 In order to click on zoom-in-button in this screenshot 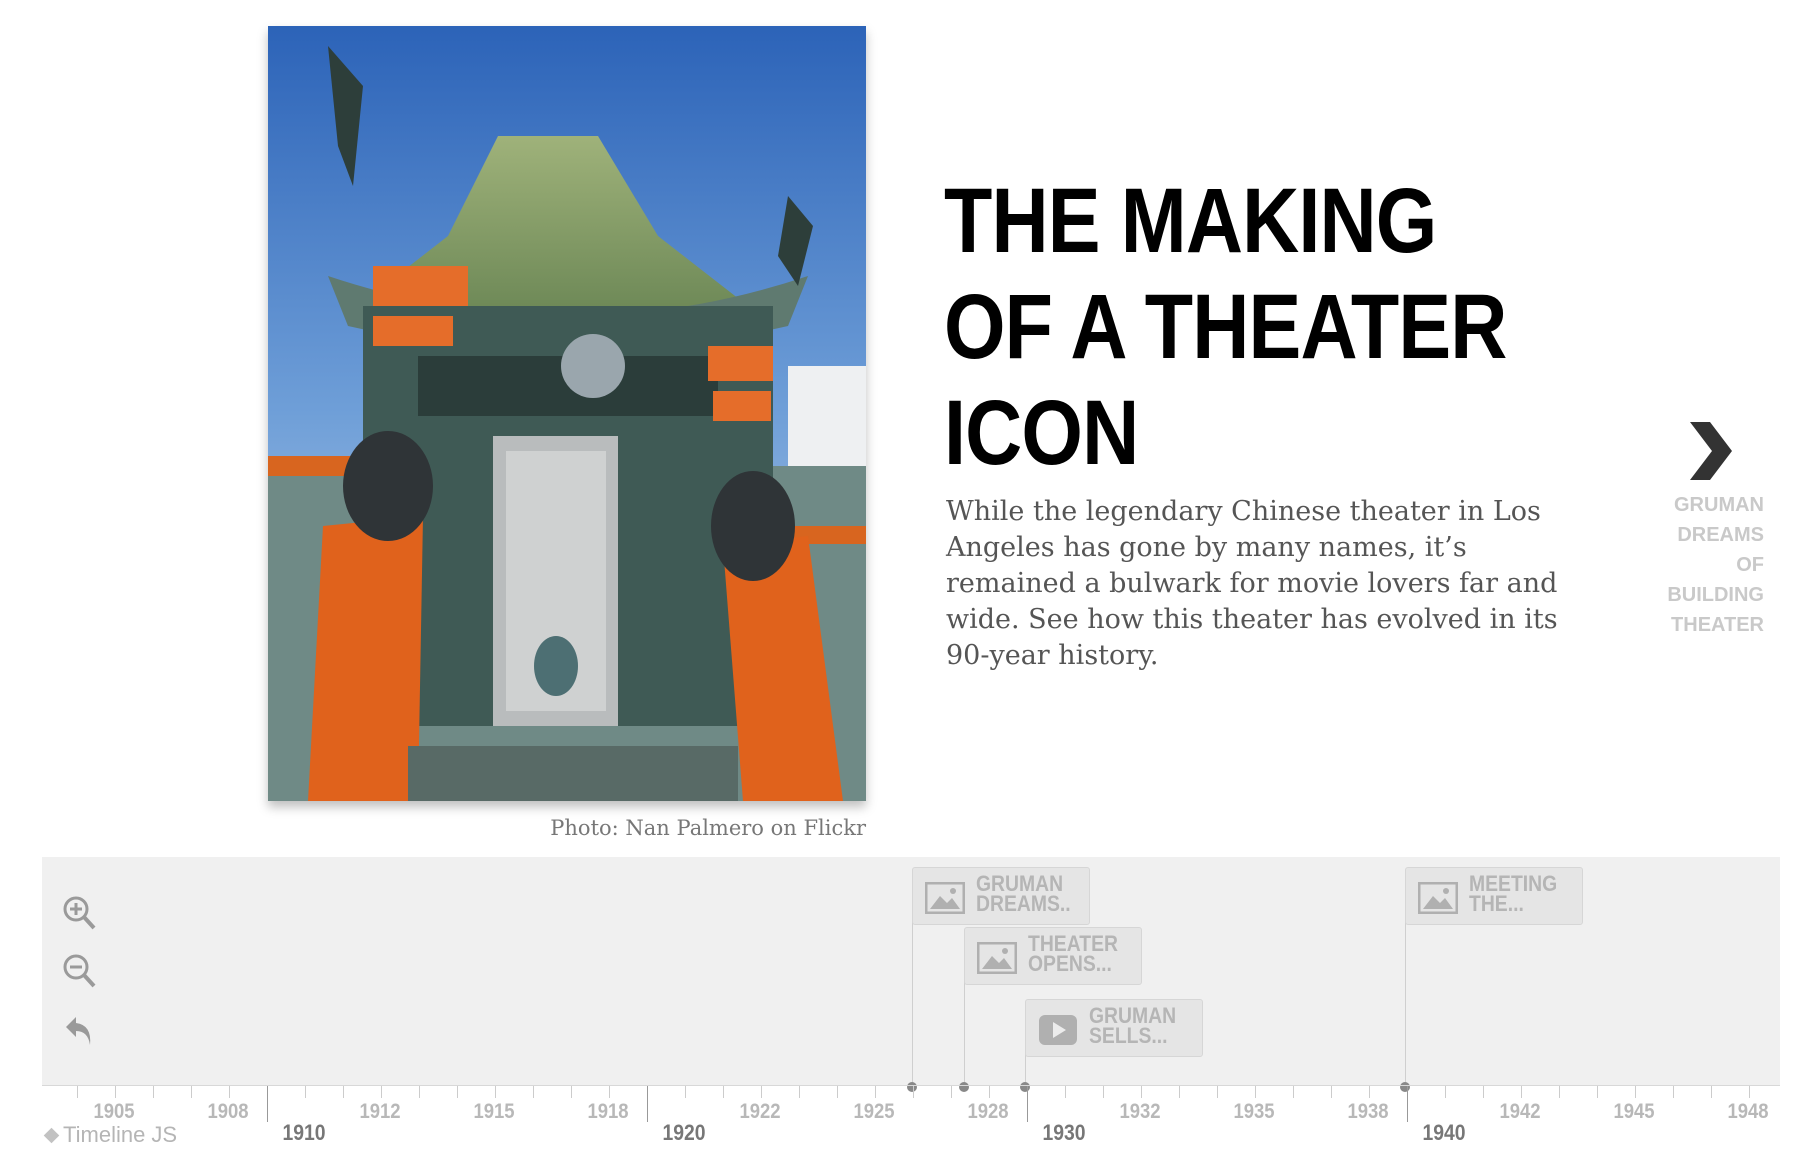, I will do `click(80, 915)`.